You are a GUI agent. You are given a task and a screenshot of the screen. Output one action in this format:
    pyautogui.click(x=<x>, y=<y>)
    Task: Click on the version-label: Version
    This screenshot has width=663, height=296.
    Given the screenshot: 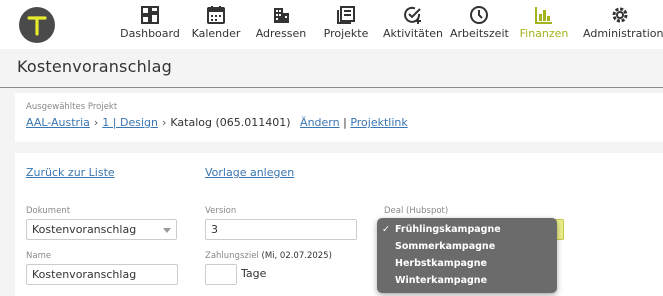 What is the action you would take?
    pyautogui.click(x=221, y=211)
    